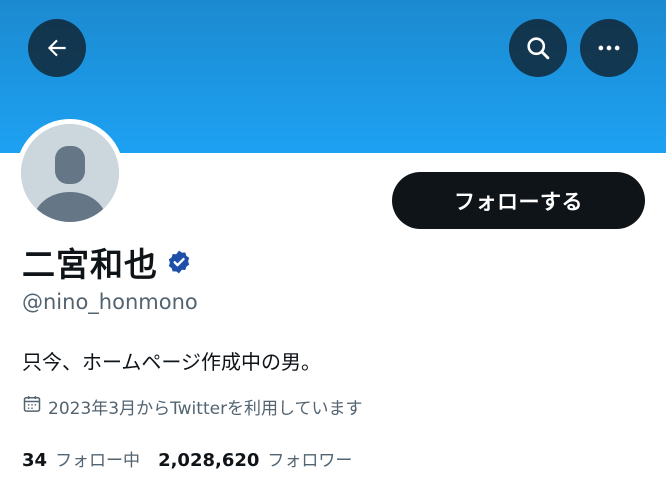  Describe the element at coordinates (209, 460) in the screenshot. I see `followers-count: 2,028,620` at that location.